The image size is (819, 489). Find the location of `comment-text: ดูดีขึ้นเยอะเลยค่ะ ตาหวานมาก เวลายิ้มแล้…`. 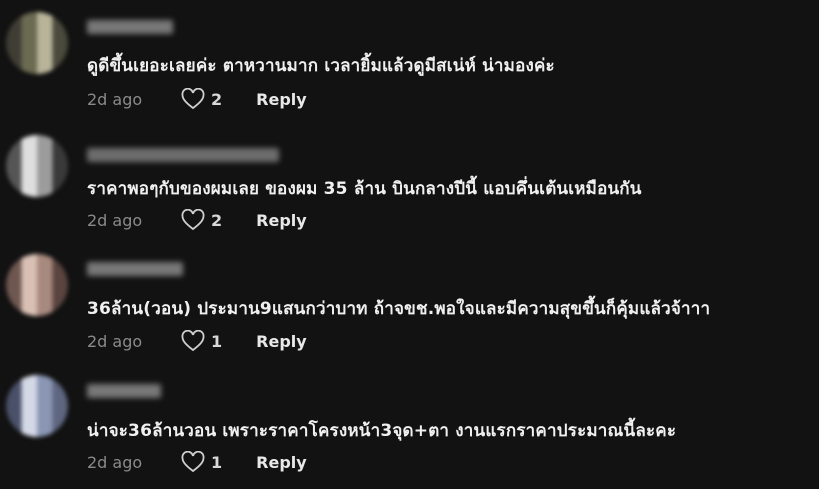

comment-text: ดูดีขึ้นเยอะเลยค่ะ ตาหวานมาก เวลายิ้มแล้… is located at coordinates (321, 66).